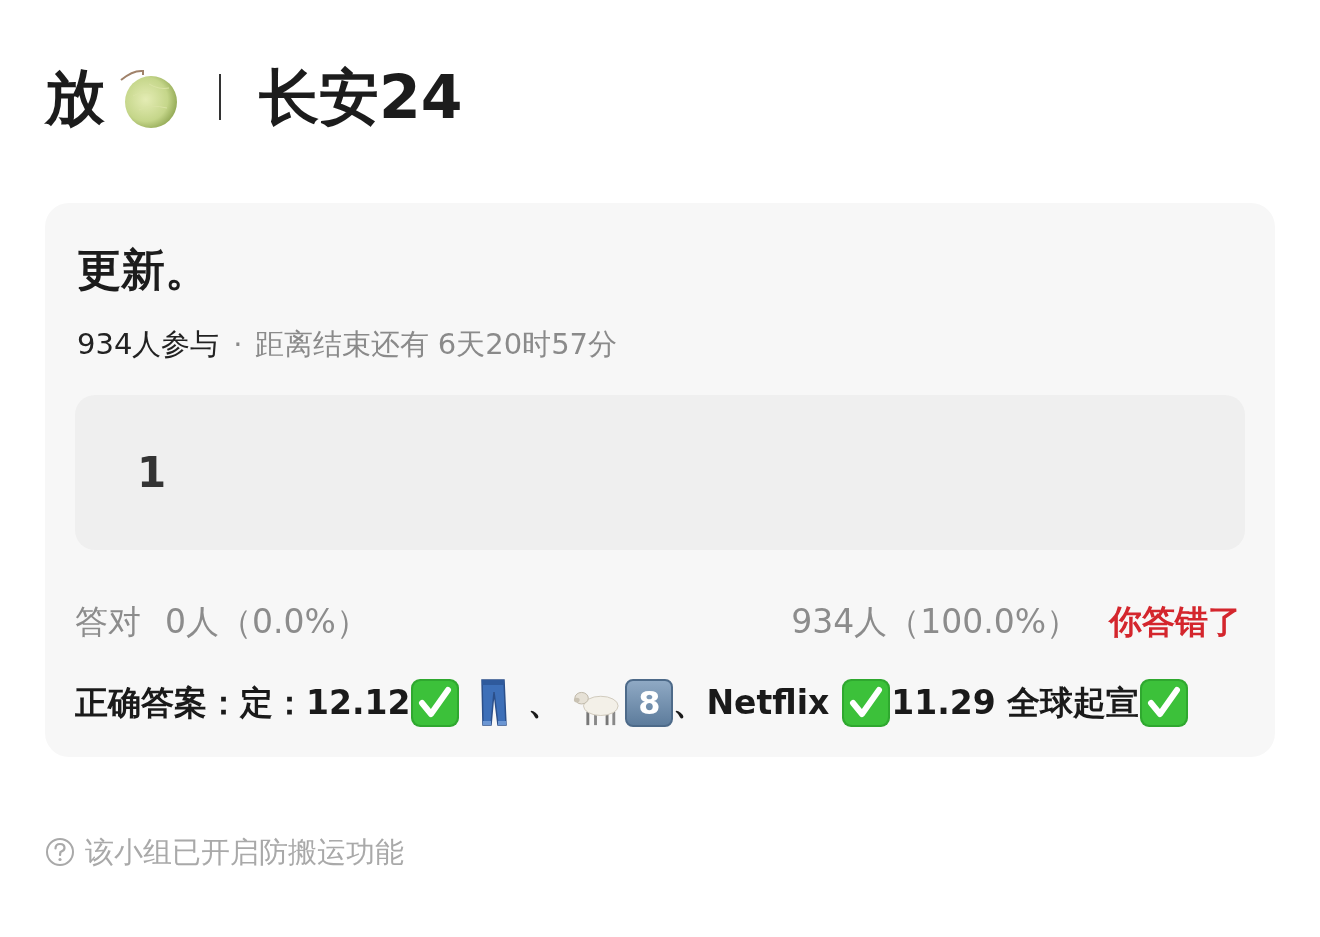 This screenshot has width=1320, height=937. I want to click on countdown-text: 距离结束还有 6天20时57分, so click(436, 344).